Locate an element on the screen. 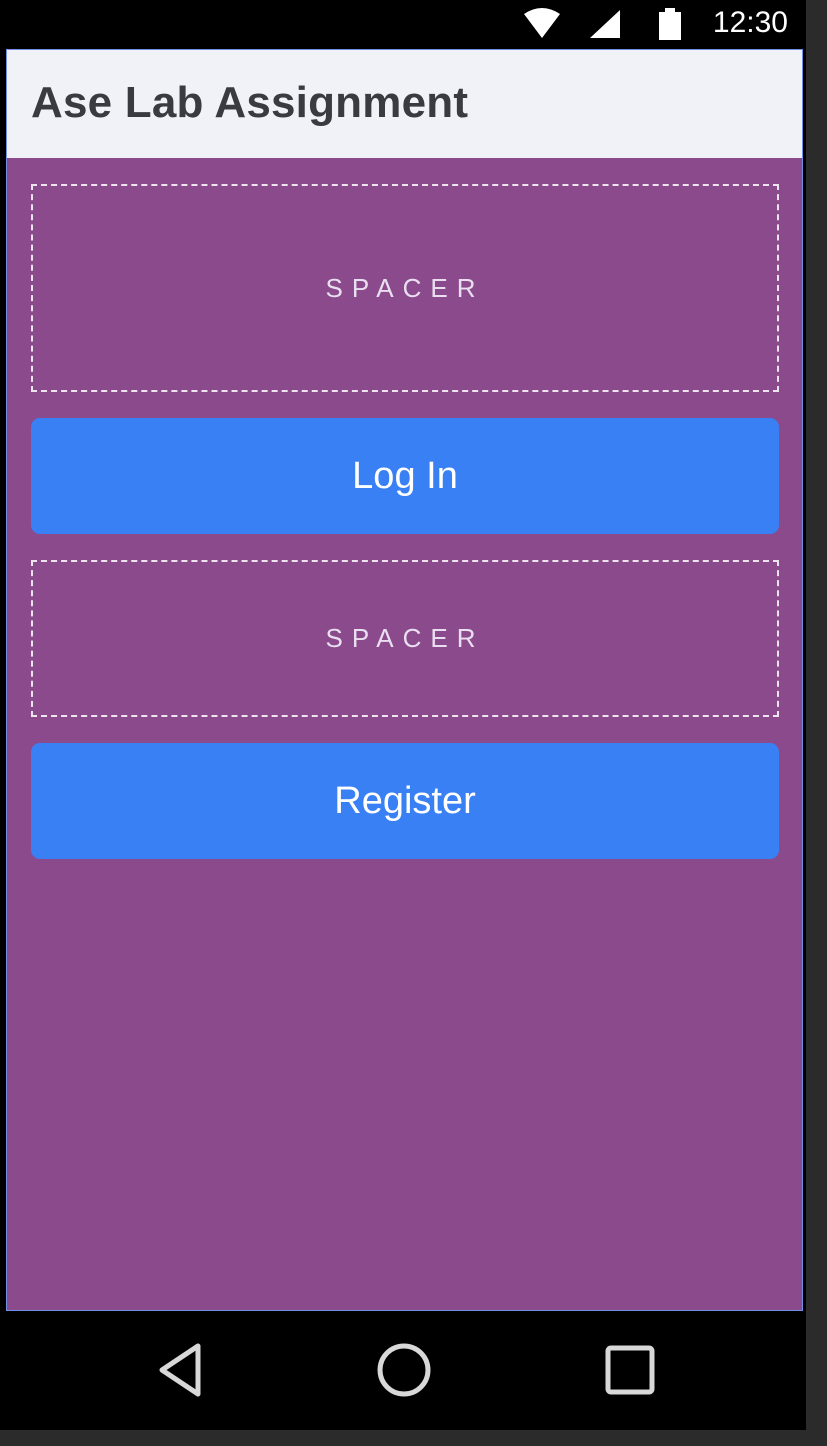  app-bar: Ase Lab Assignment is located at coordinates (404, 104).